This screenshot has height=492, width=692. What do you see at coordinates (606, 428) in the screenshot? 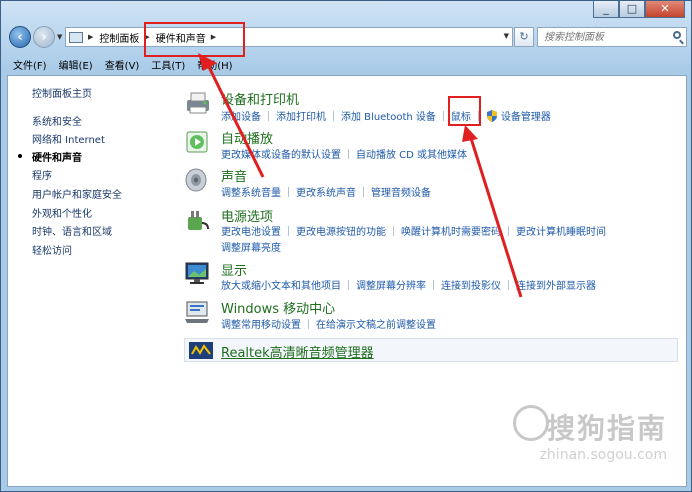
I see `watermark-text: 搜狗指南` at bounding box center [606, 428].